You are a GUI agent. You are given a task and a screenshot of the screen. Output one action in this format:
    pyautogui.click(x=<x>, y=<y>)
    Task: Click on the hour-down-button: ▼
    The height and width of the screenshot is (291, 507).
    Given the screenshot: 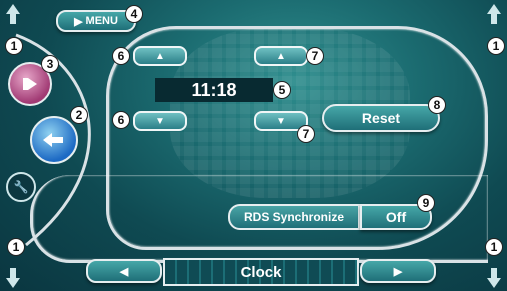 What is the action you would take?
    pyautogui.click(x=160, y=121)
    